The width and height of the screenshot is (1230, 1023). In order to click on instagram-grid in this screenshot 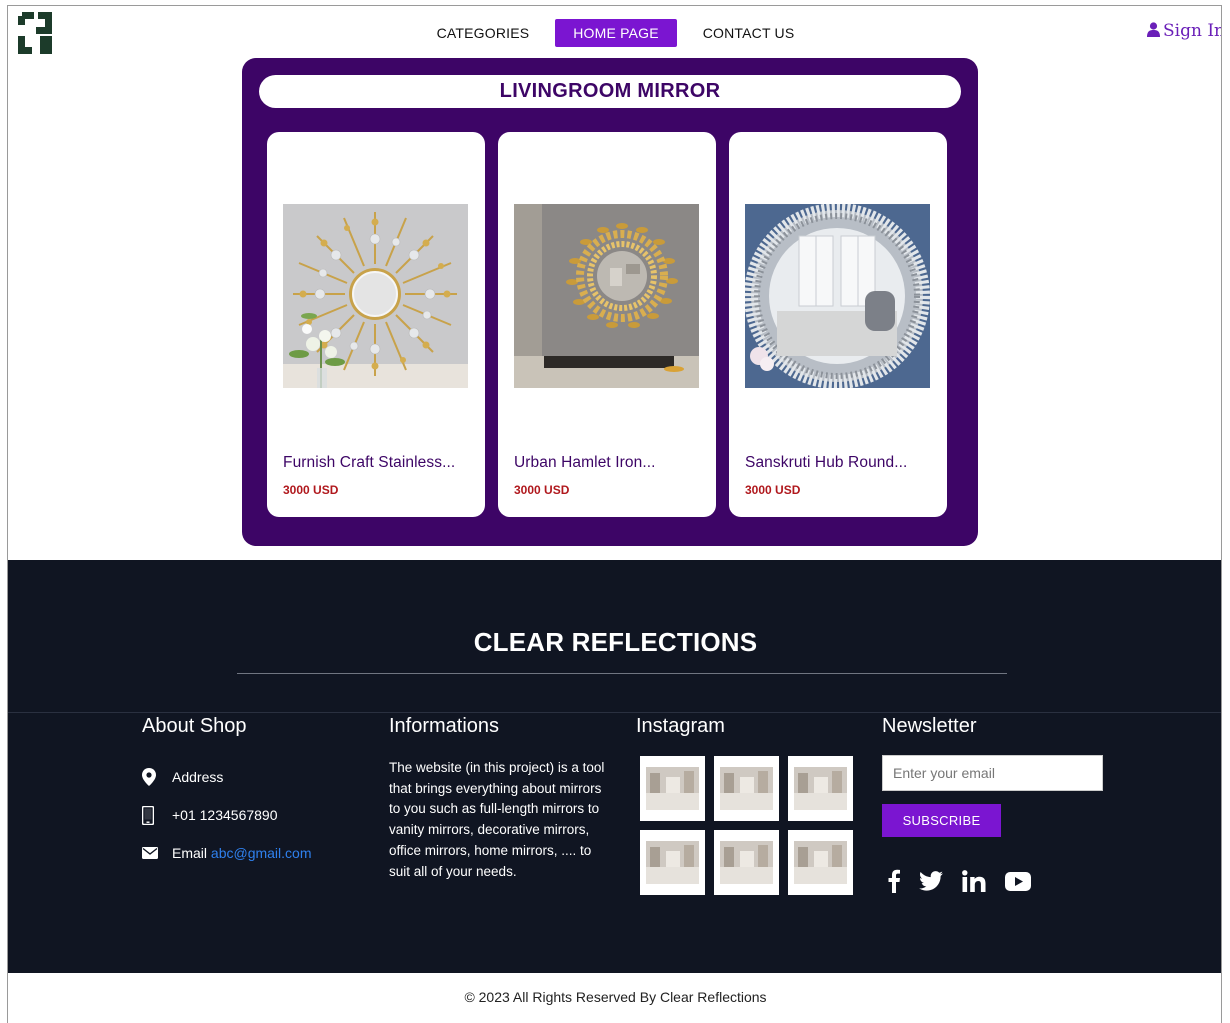, I will do `click(746, 825)`.